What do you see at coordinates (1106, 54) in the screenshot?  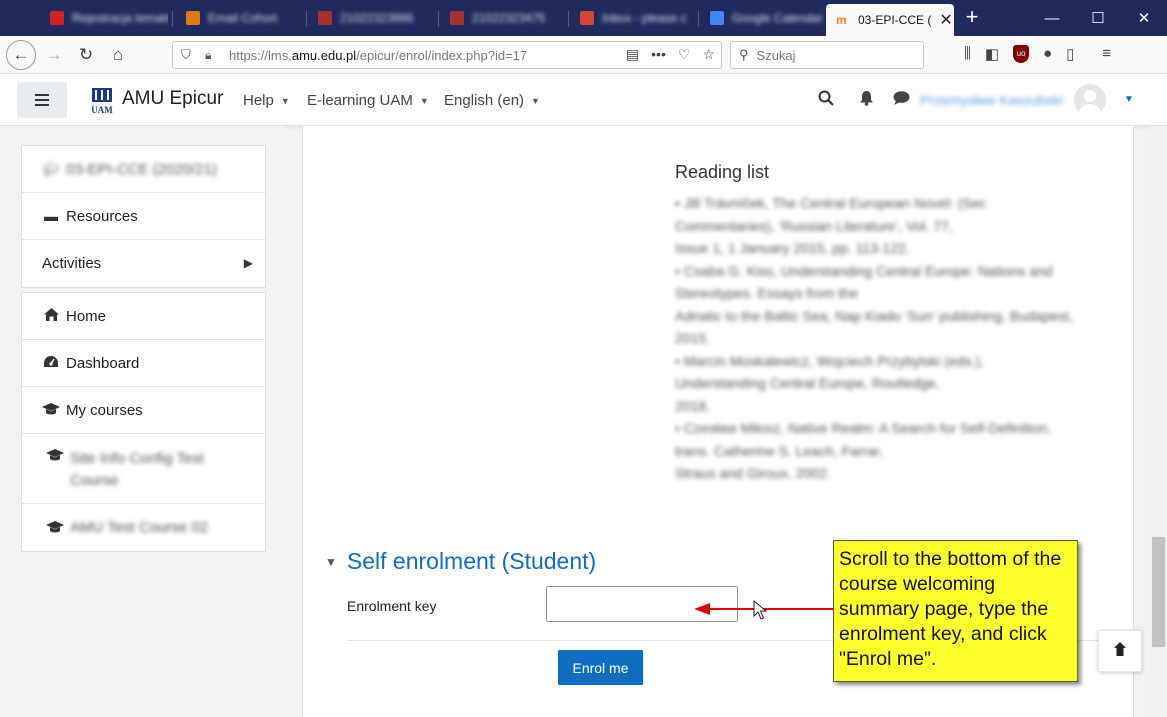 I see `menu-icon: ≡` at bounding box center [1106, 54].